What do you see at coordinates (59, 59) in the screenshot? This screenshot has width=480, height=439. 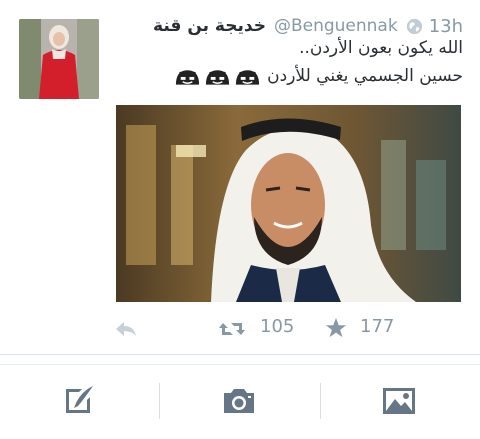 I see `avatar` at bounding box center [59, 59].